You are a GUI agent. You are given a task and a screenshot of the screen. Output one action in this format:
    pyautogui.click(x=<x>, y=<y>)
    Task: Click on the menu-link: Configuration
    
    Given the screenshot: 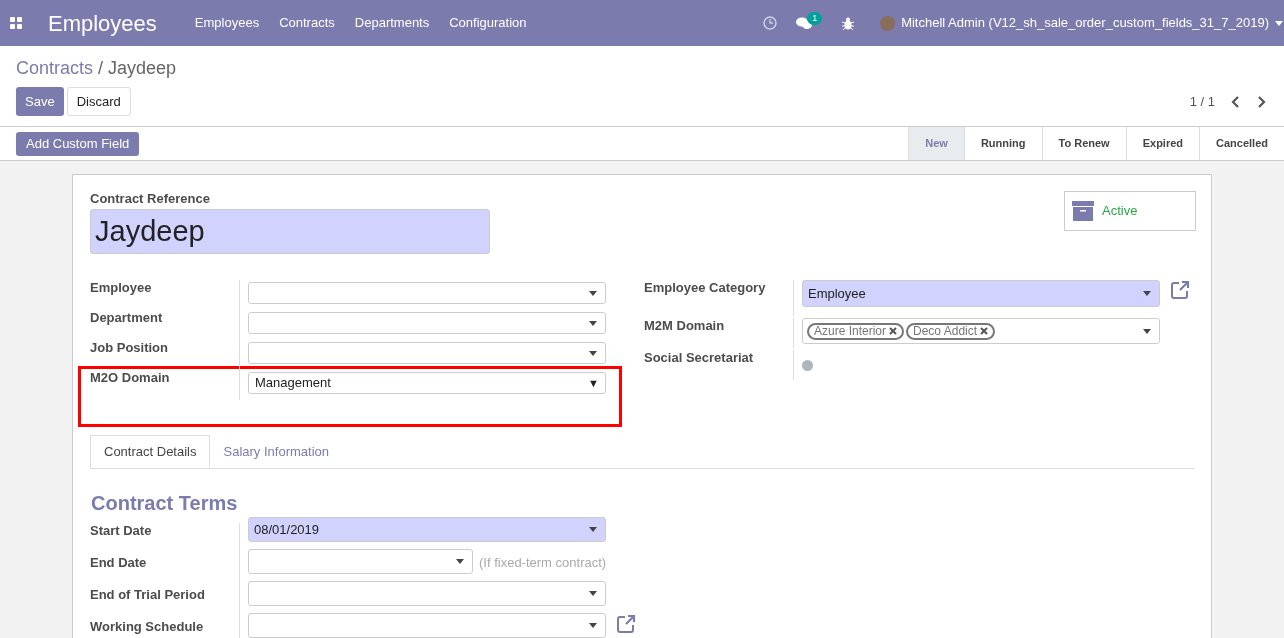 What is the action you would take?
    pyautogui.click(x=488, y=23)
    